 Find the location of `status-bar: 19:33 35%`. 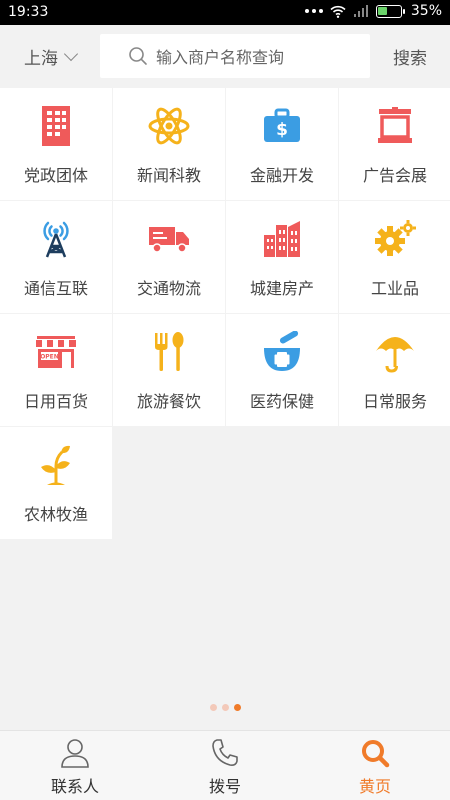

status-bar: 19:33 35% is located at coordinates (225, 12).